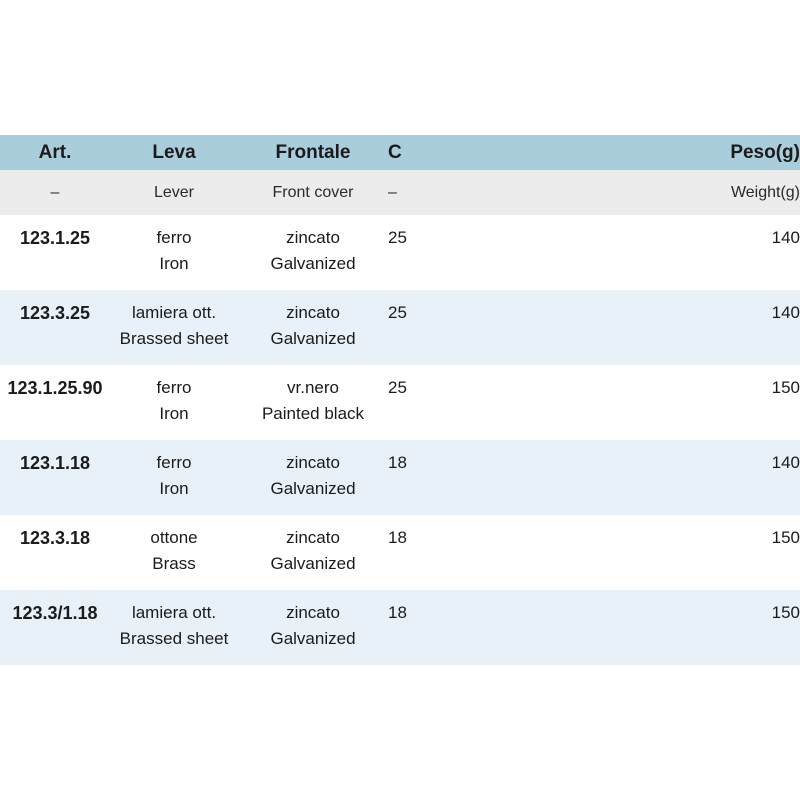 Image resolution: width=800 pixels, height=800 pixels. What do you see at coordinates (55, 627) in the screenshot?
I see `cell-art: 123.3/1.18` at bounding box center [55, 627].